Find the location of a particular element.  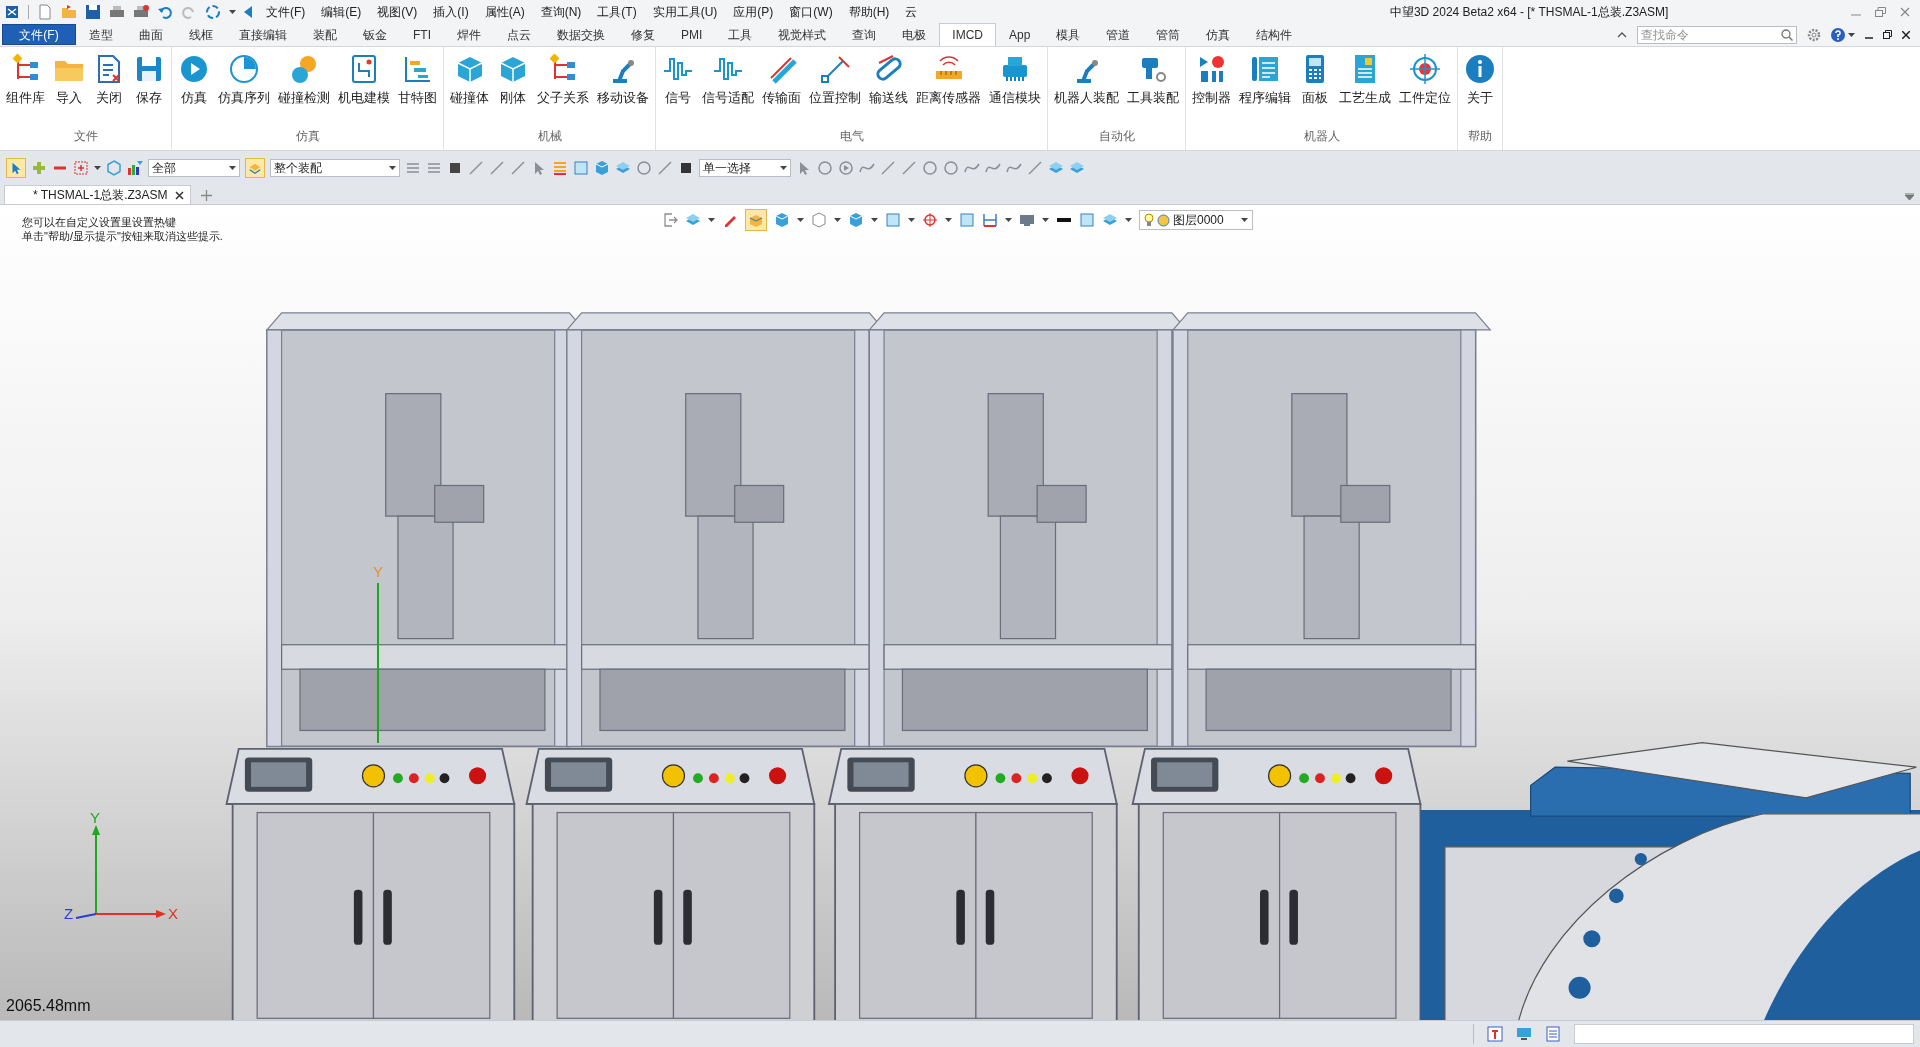

ribbon-button-label: 传输面 is located at coordinates (781, 98).